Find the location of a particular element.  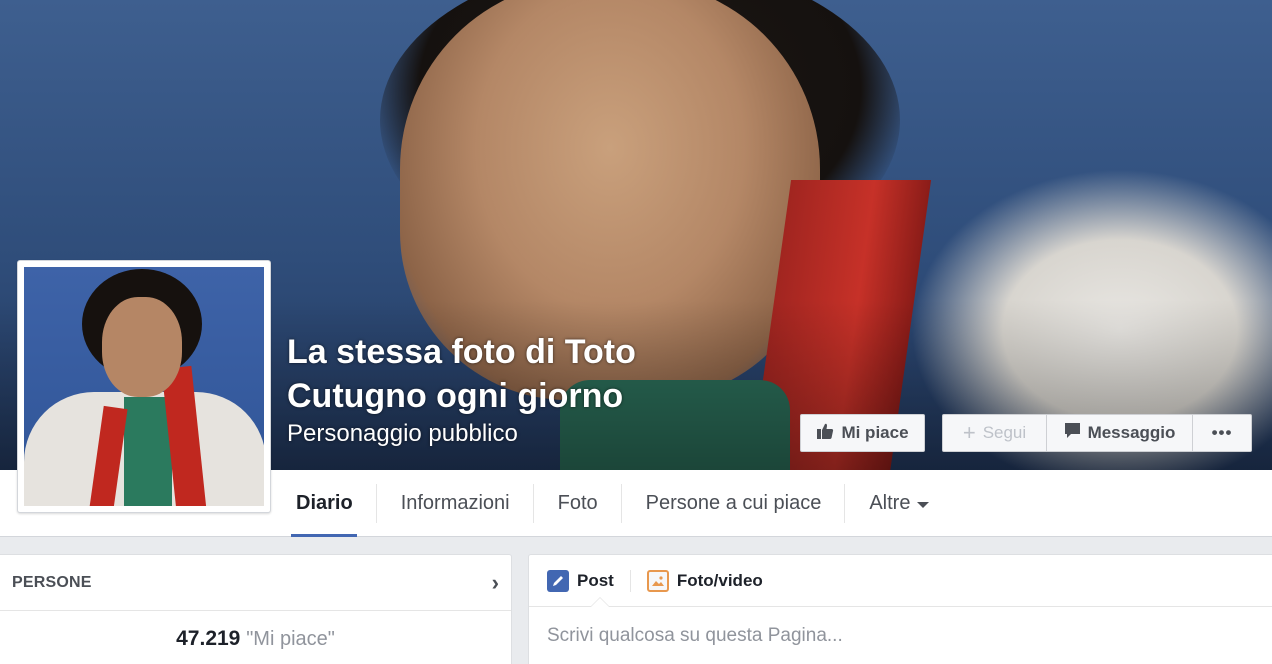

tab-label: Altre is located at coordinates (890, 503).